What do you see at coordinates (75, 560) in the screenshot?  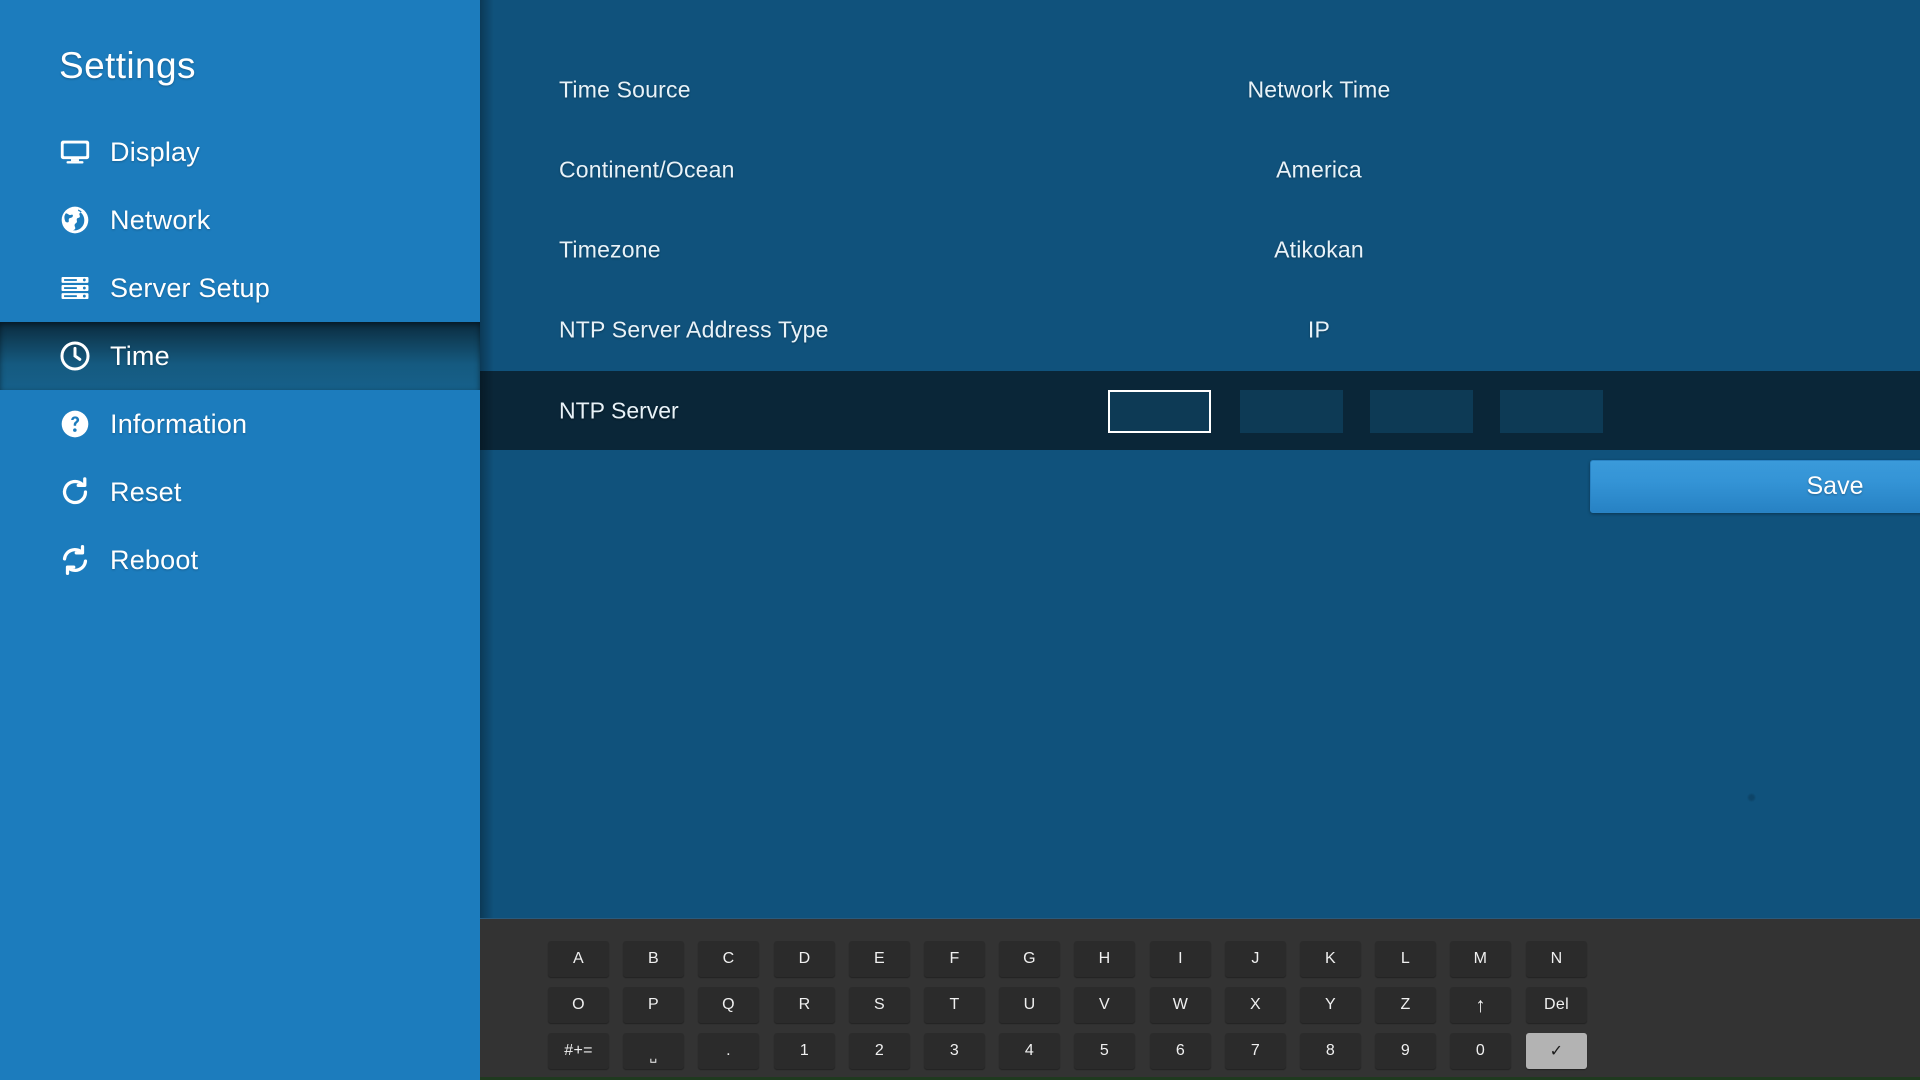 I see `sync-arrows-icon` at bounding box center [75, 560].